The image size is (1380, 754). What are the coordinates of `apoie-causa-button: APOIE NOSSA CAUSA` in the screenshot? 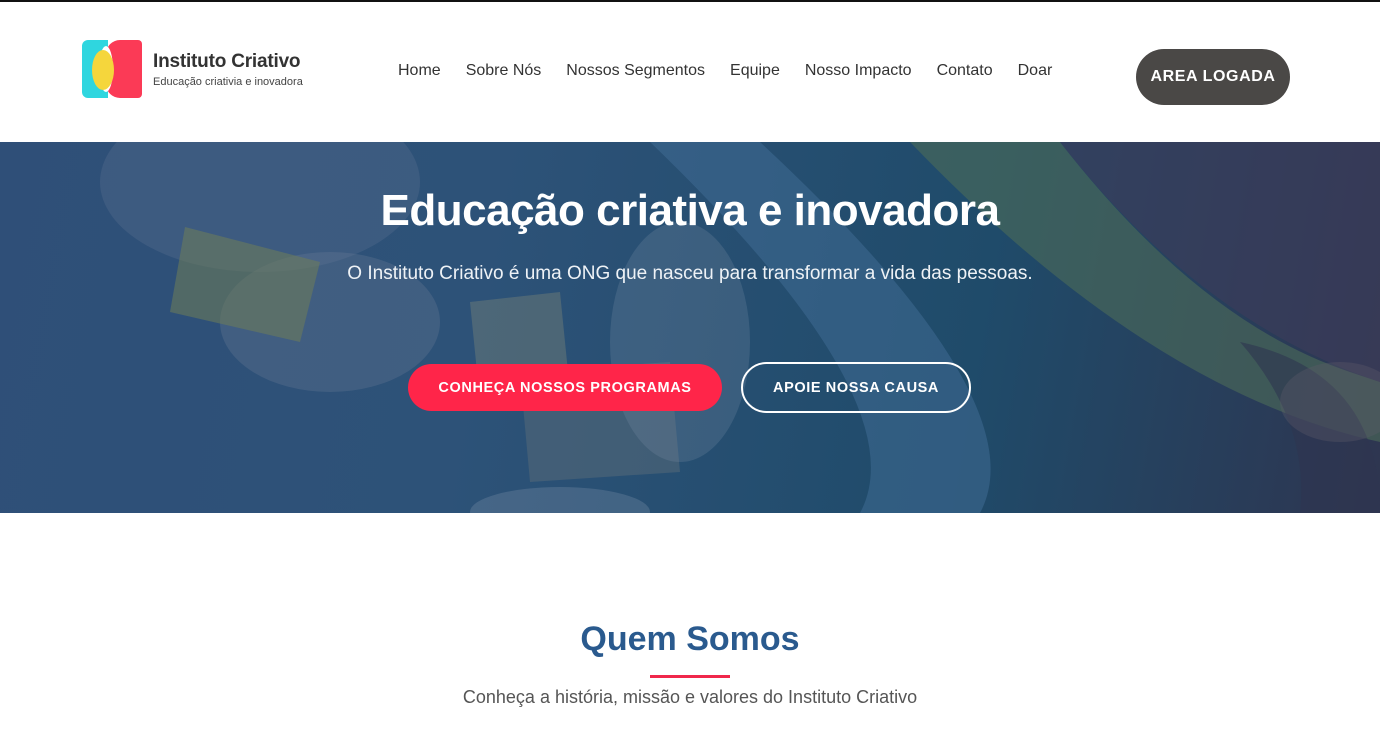 It's located at (856, 387).